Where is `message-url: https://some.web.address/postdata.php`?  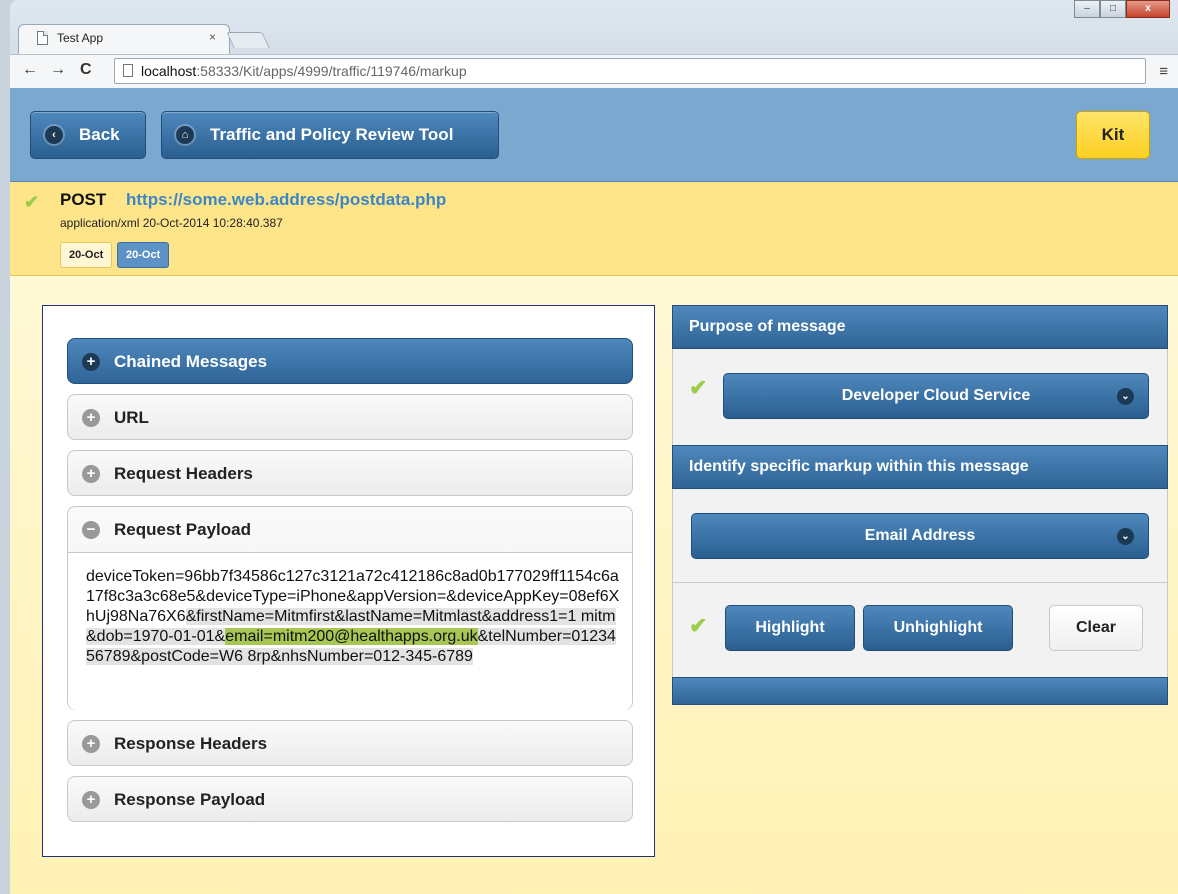 message-url: https://some.web.address/postdata.php is located at coordinates (286, 200).